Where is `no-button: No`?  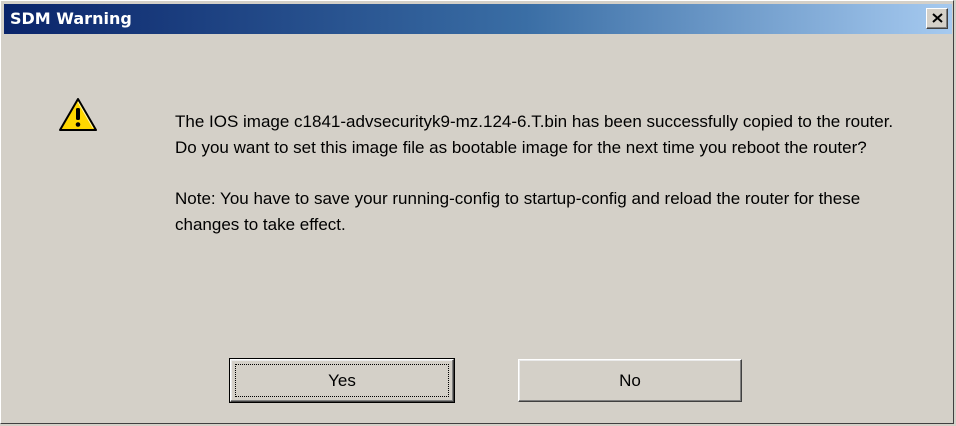
no-button: No is located at coordinates (630, 380).